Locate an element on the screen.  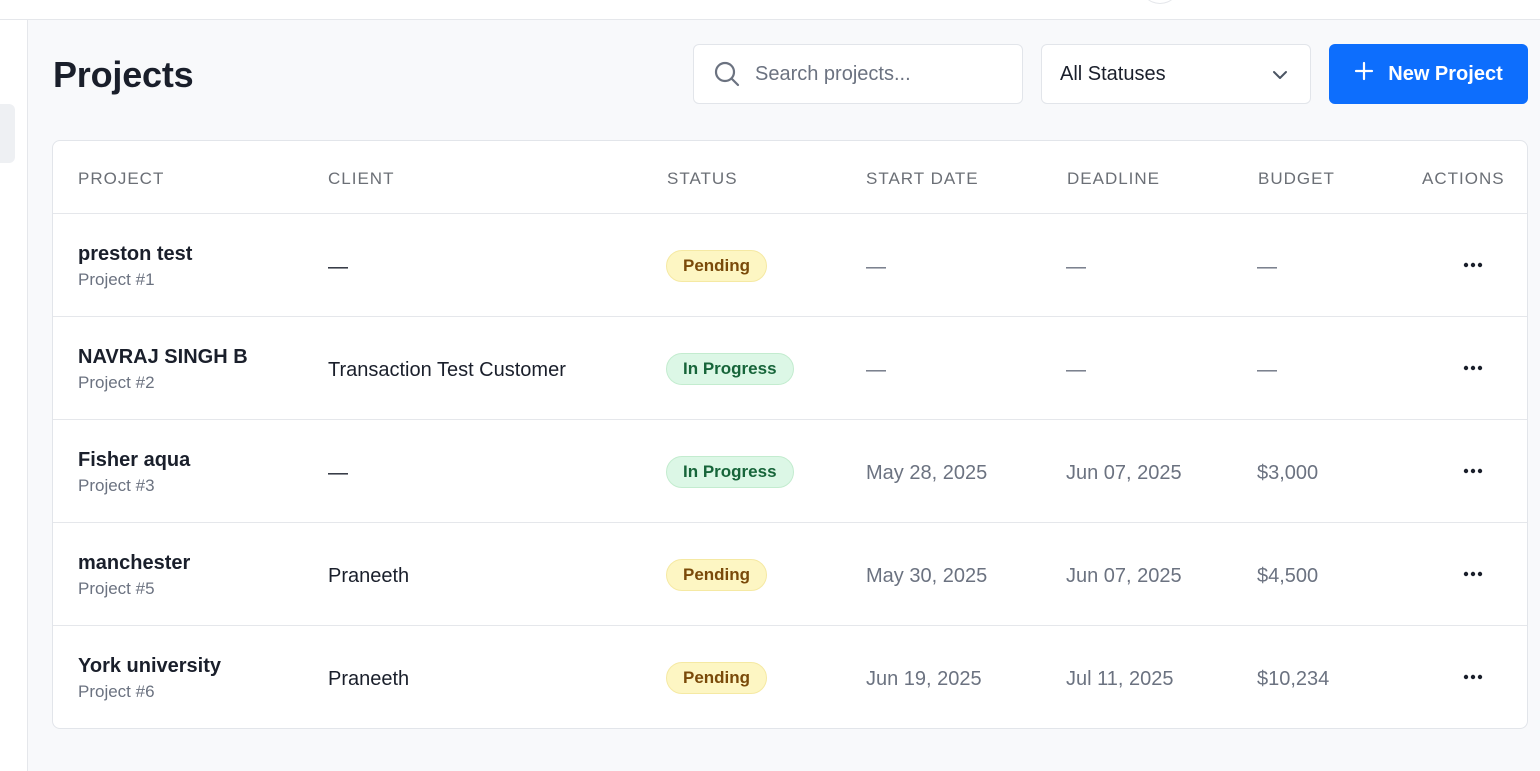
budget: $10,234 is located at coordinates (1293, 679).